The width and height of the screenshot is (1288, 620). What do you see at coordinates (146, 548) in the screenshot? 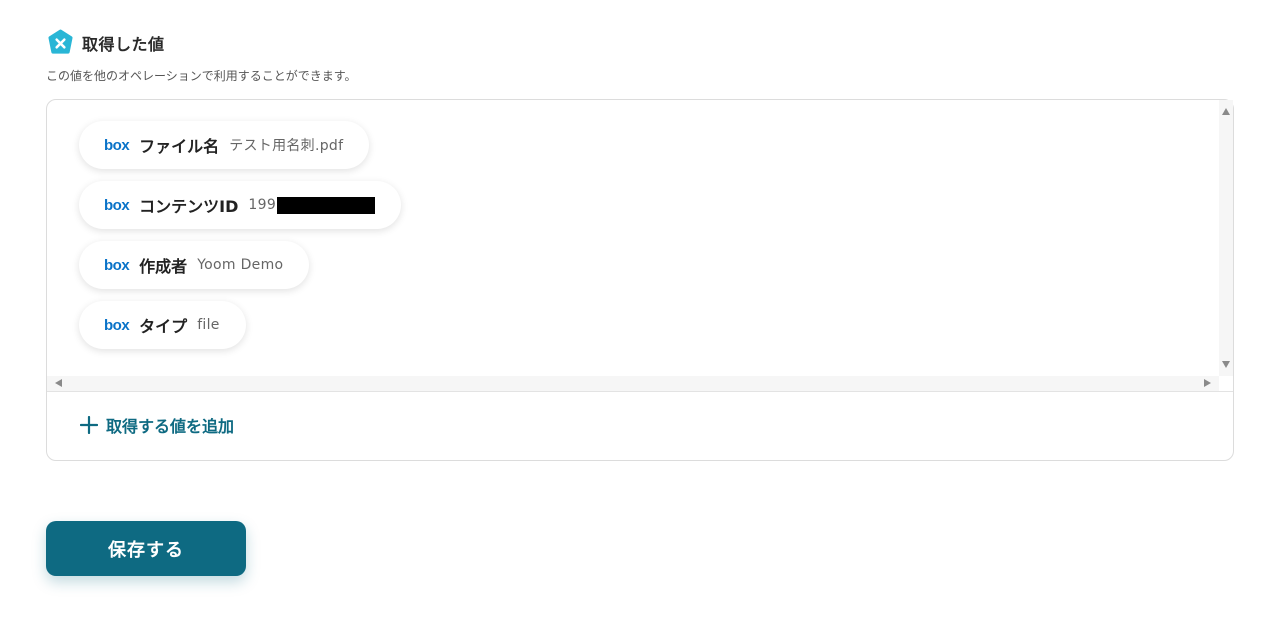
I see `save-button: 保存する` at bounding box center [146, 548].